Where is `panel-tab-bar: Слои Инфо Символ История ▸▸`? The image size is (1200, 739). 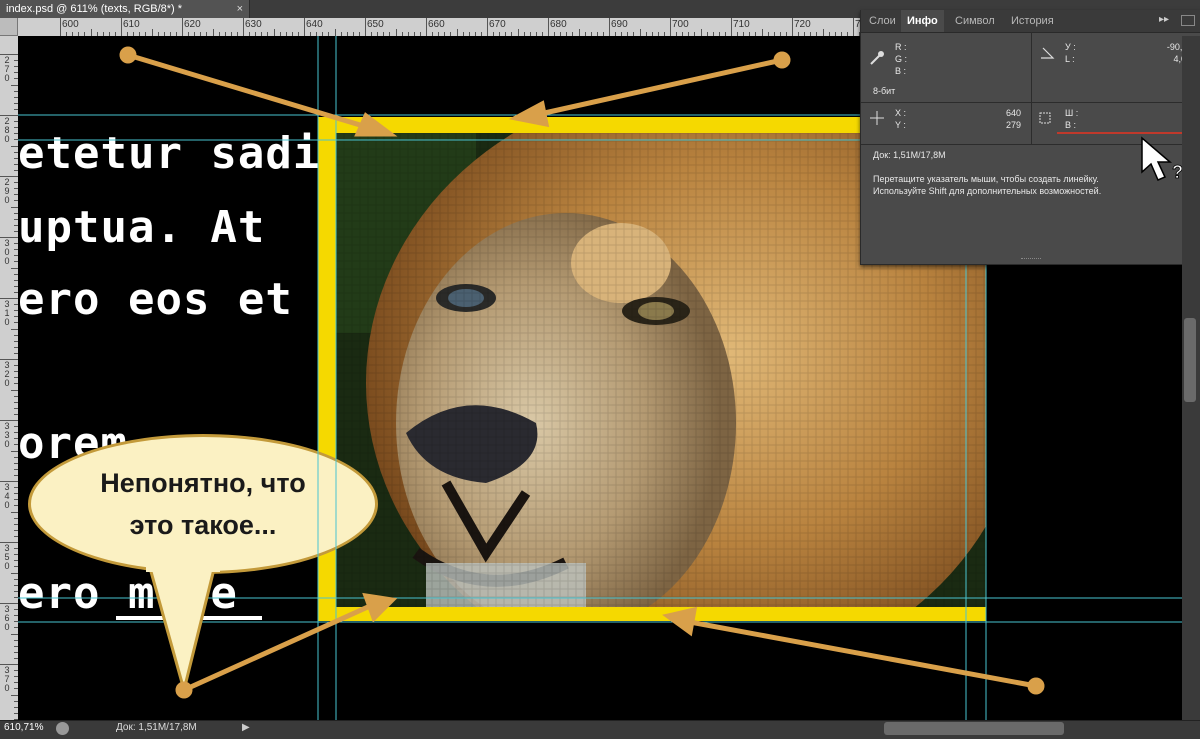
panel-tab-bar: Слои Инфо Символ История ▸▸ is located at coordinates (1030, 21).